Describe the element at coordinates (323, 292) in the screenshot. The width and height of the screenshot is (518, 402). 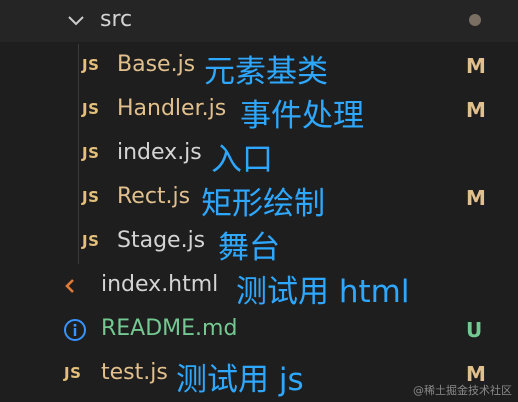
I see `annotation-label: 测试用 html` at that location.